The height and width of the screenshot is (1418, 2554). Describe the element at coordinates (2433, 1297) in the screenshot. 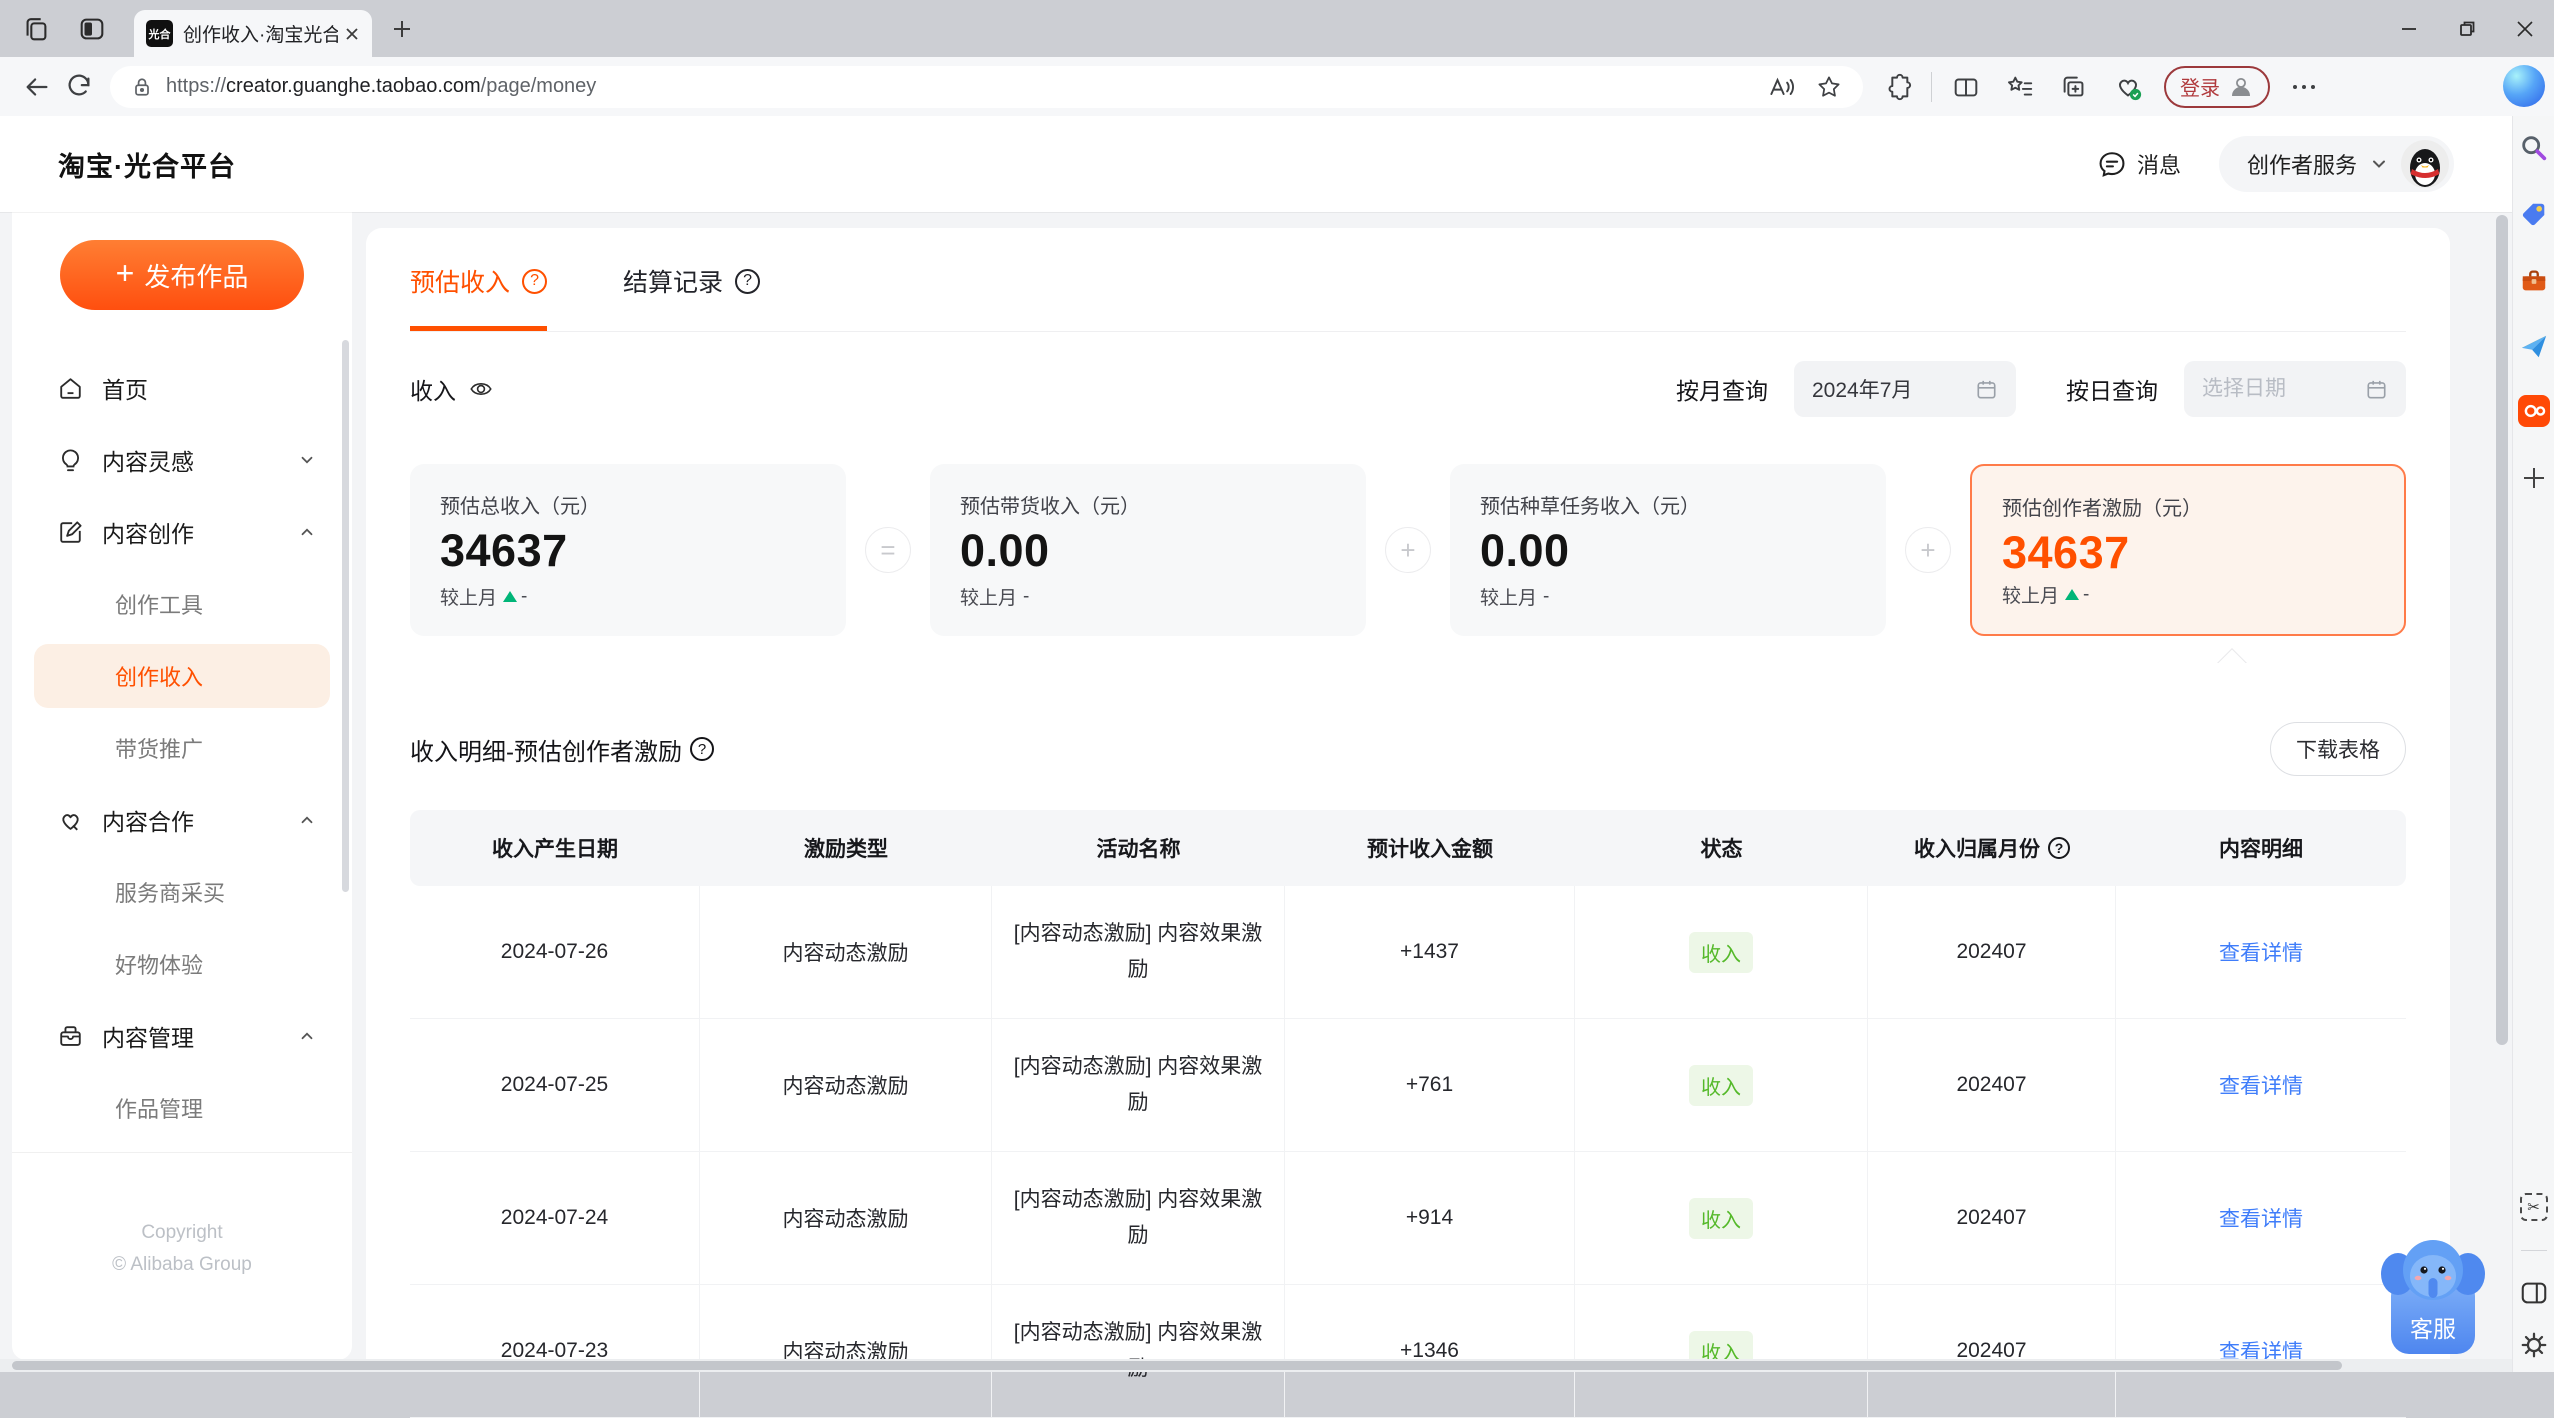

I see `customer-service-button: 客服` at that location.